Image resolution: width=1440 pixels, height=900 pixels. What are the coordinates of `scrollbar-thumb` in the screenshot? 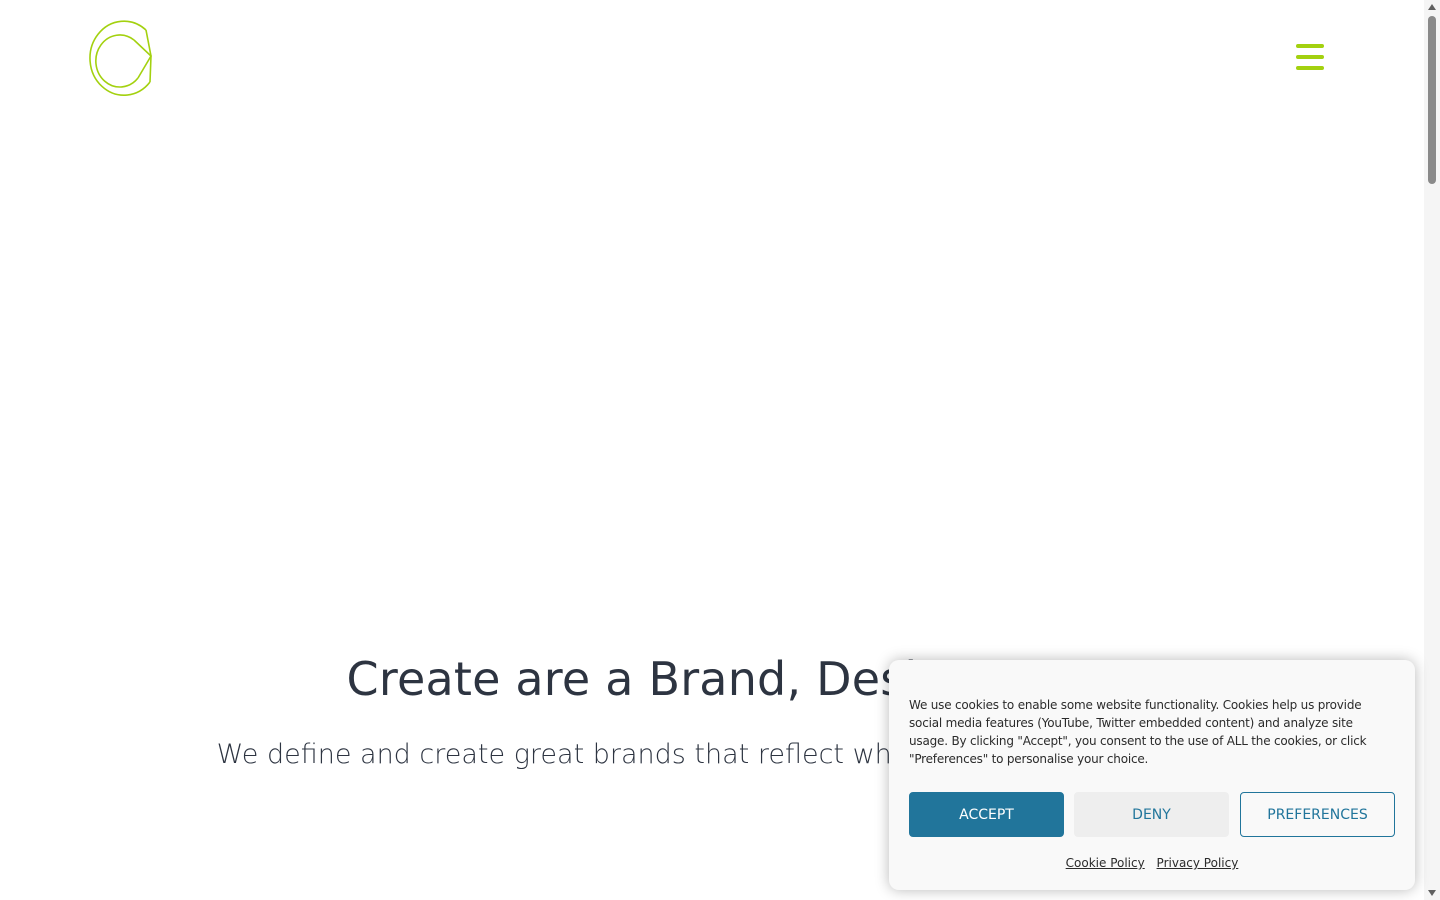 It's located at (1432, 100).